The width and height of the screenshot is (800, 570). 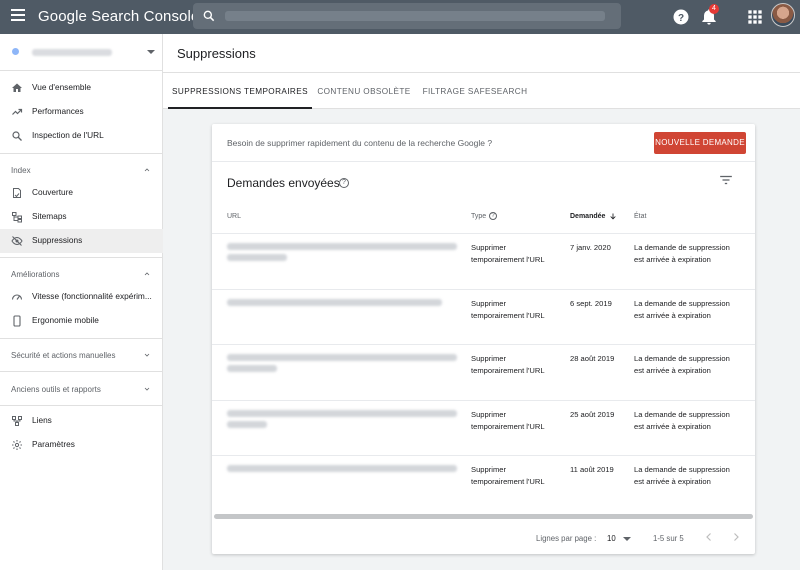 What do you see at coordinates (65, 320) in the screenshot?
I see `sidebar-item-label: Ergonomie mobile` at bounding box center [65, 320].